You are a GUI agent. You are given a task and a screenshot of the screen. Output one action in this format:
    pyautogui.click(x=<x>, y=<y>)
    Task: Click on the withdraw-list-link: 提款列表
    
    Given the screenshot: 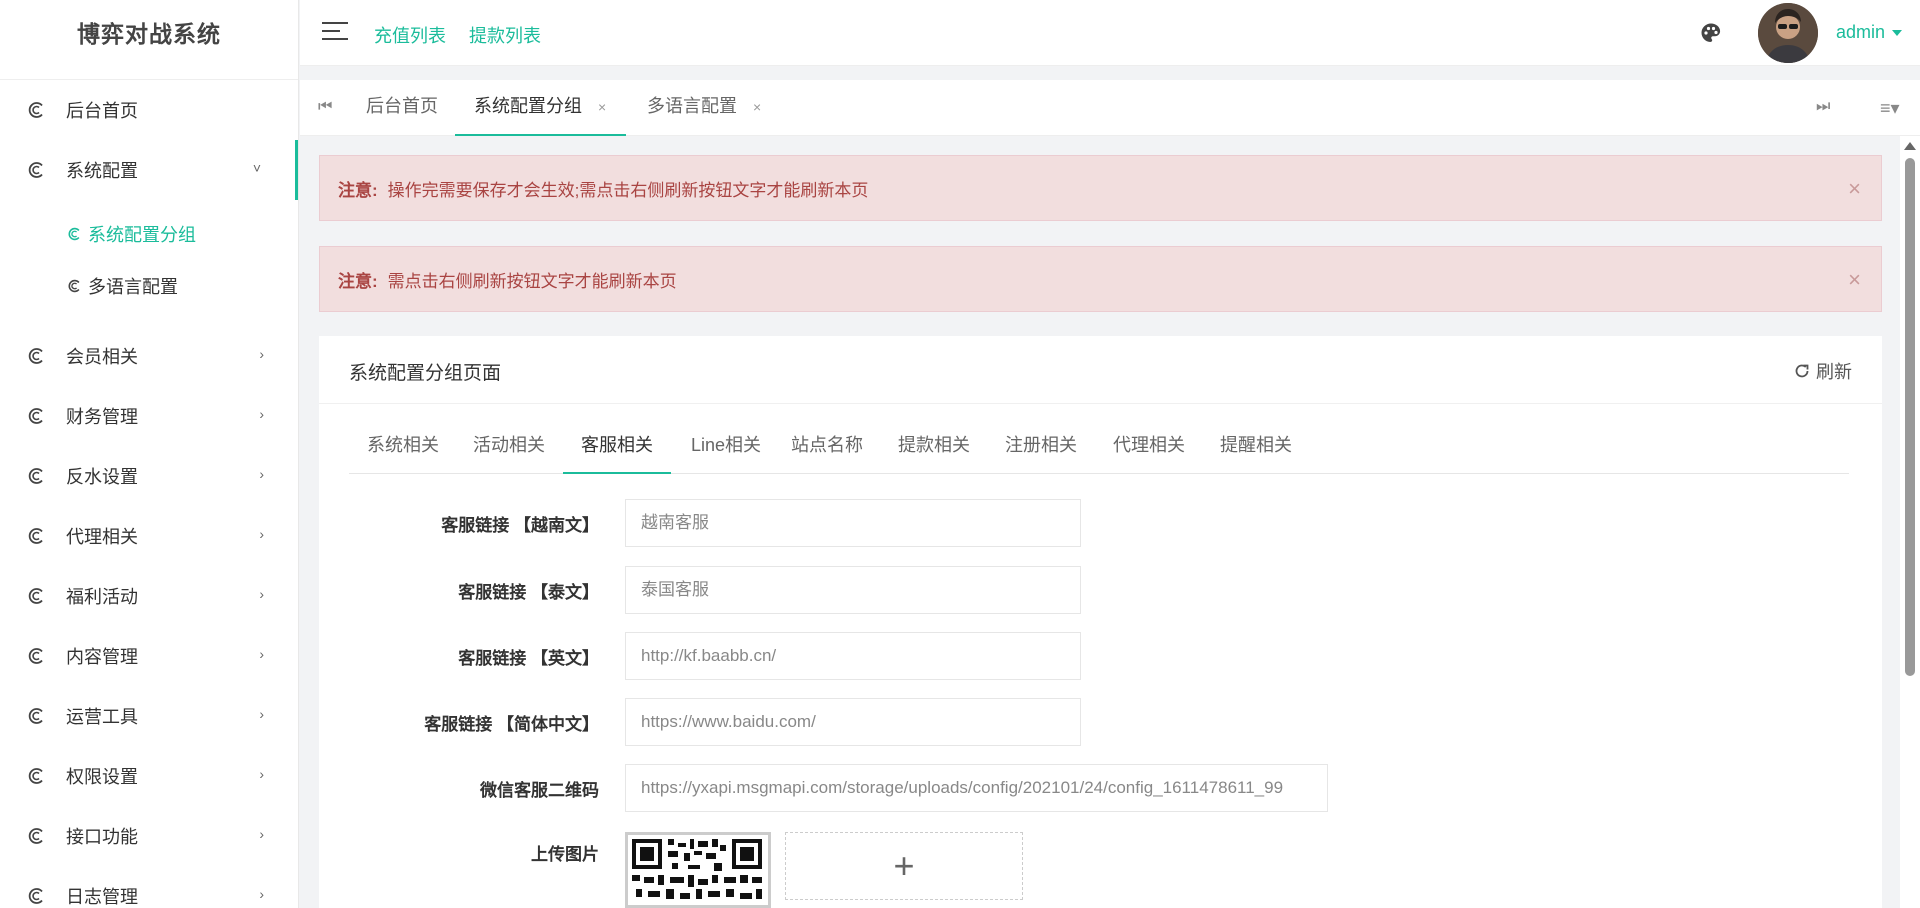 What is the action you would take?
    pyautogui.click(x=505, y=35)
    